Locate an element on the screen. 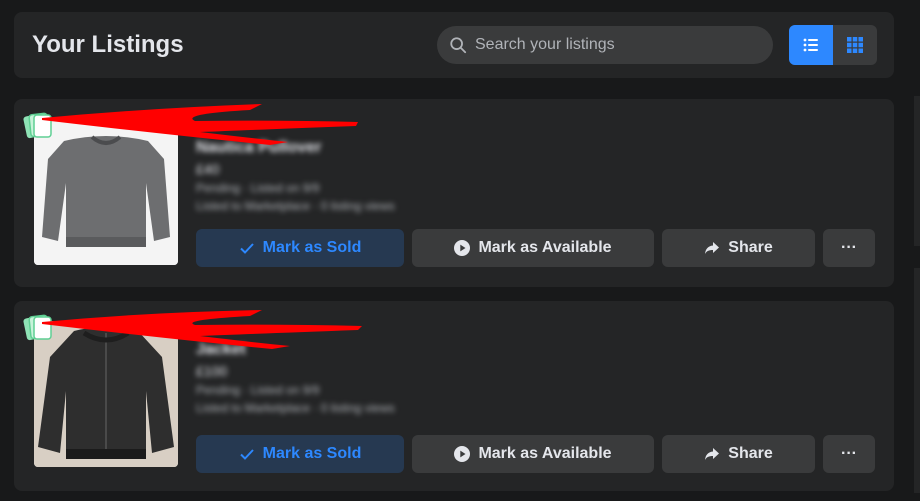  listing-price: £40 is located at coordinates (208, 169).